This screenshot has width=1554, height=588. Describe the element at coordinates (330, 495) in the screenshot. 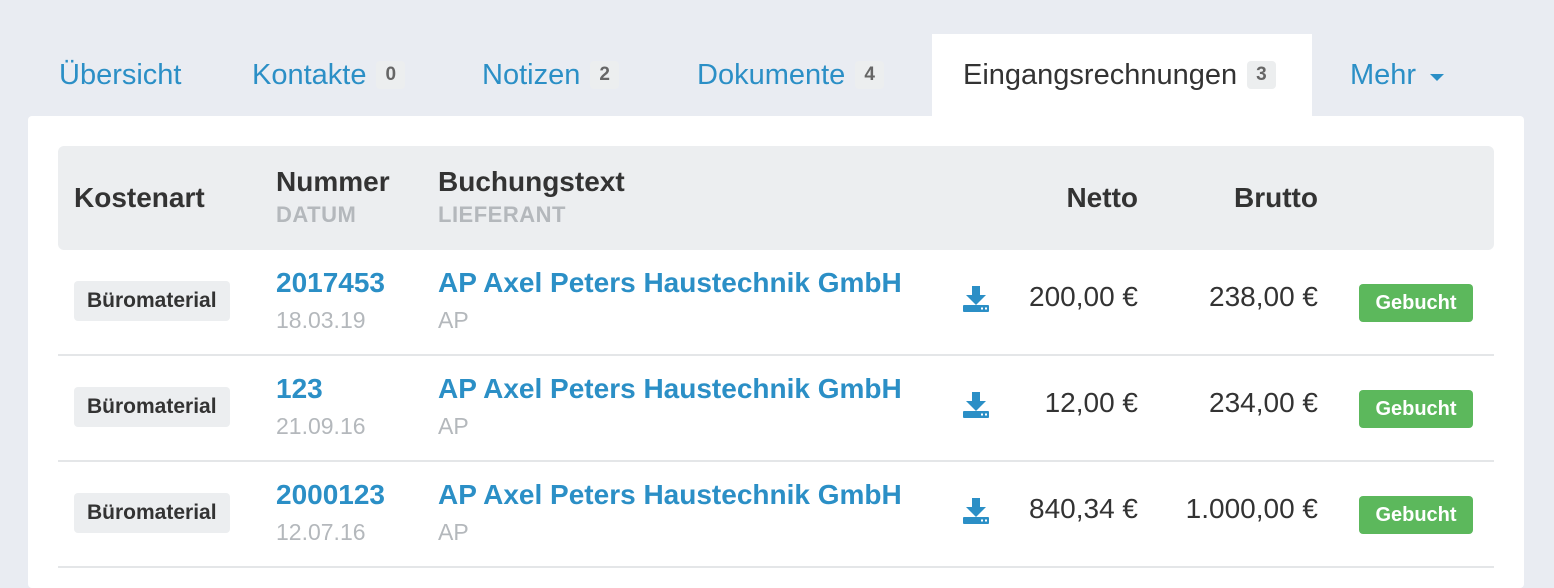

I see `invoice-number-link: 2000123` at that location.